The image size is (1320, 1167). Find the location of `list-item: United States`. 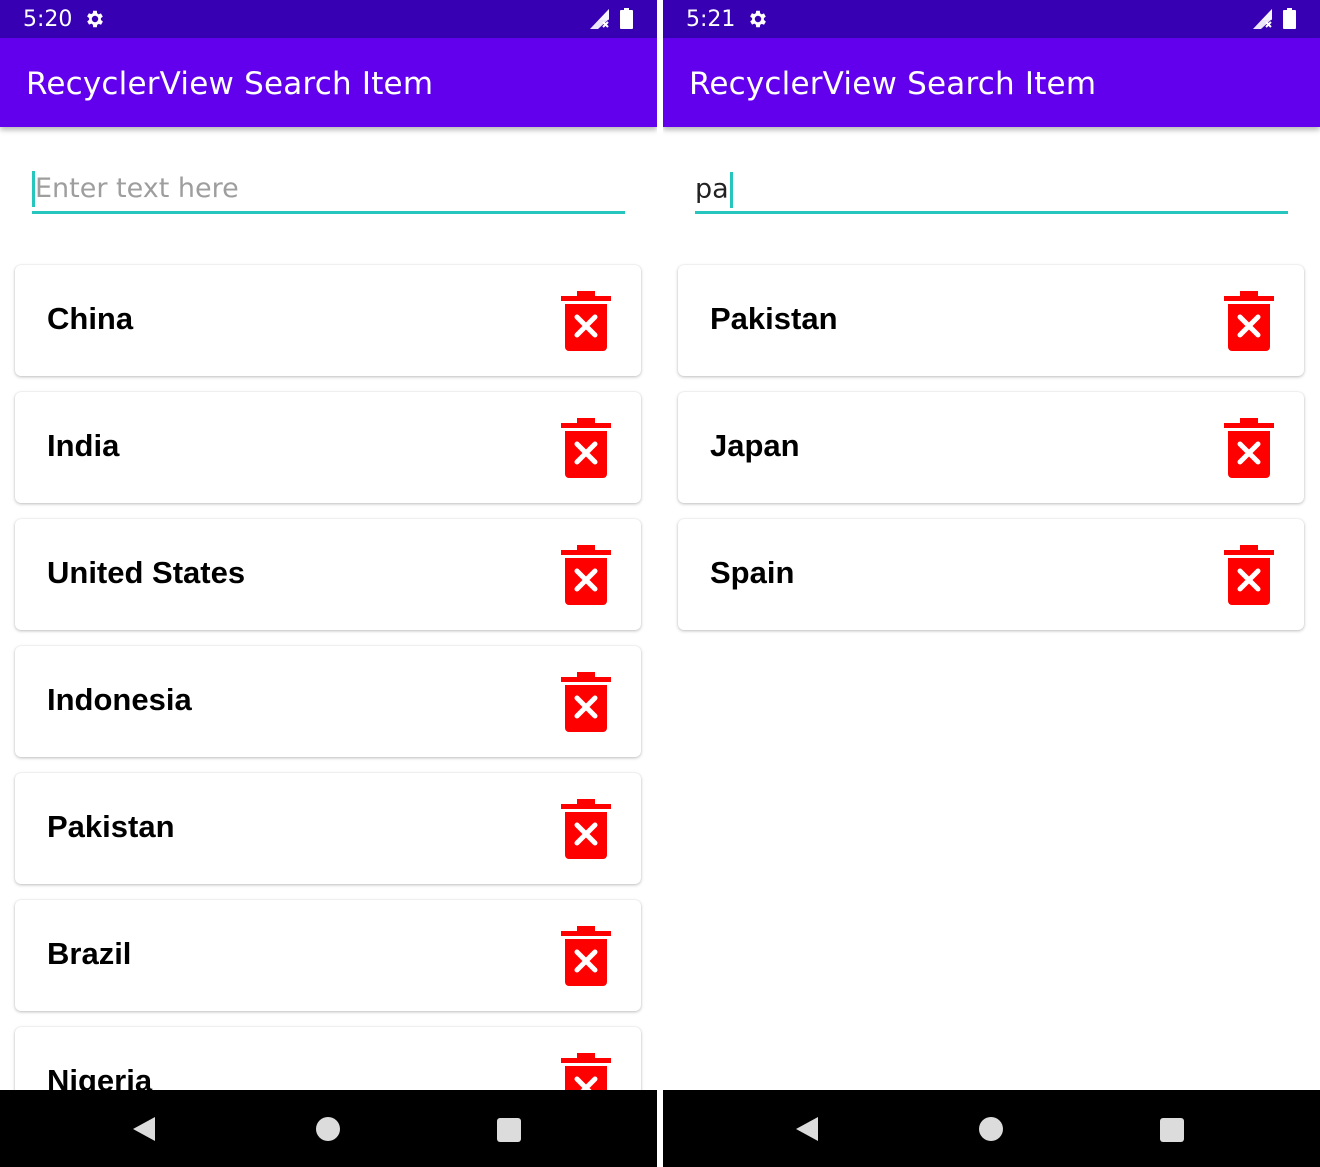

list-item: United States is located at coordinates (328, 574).